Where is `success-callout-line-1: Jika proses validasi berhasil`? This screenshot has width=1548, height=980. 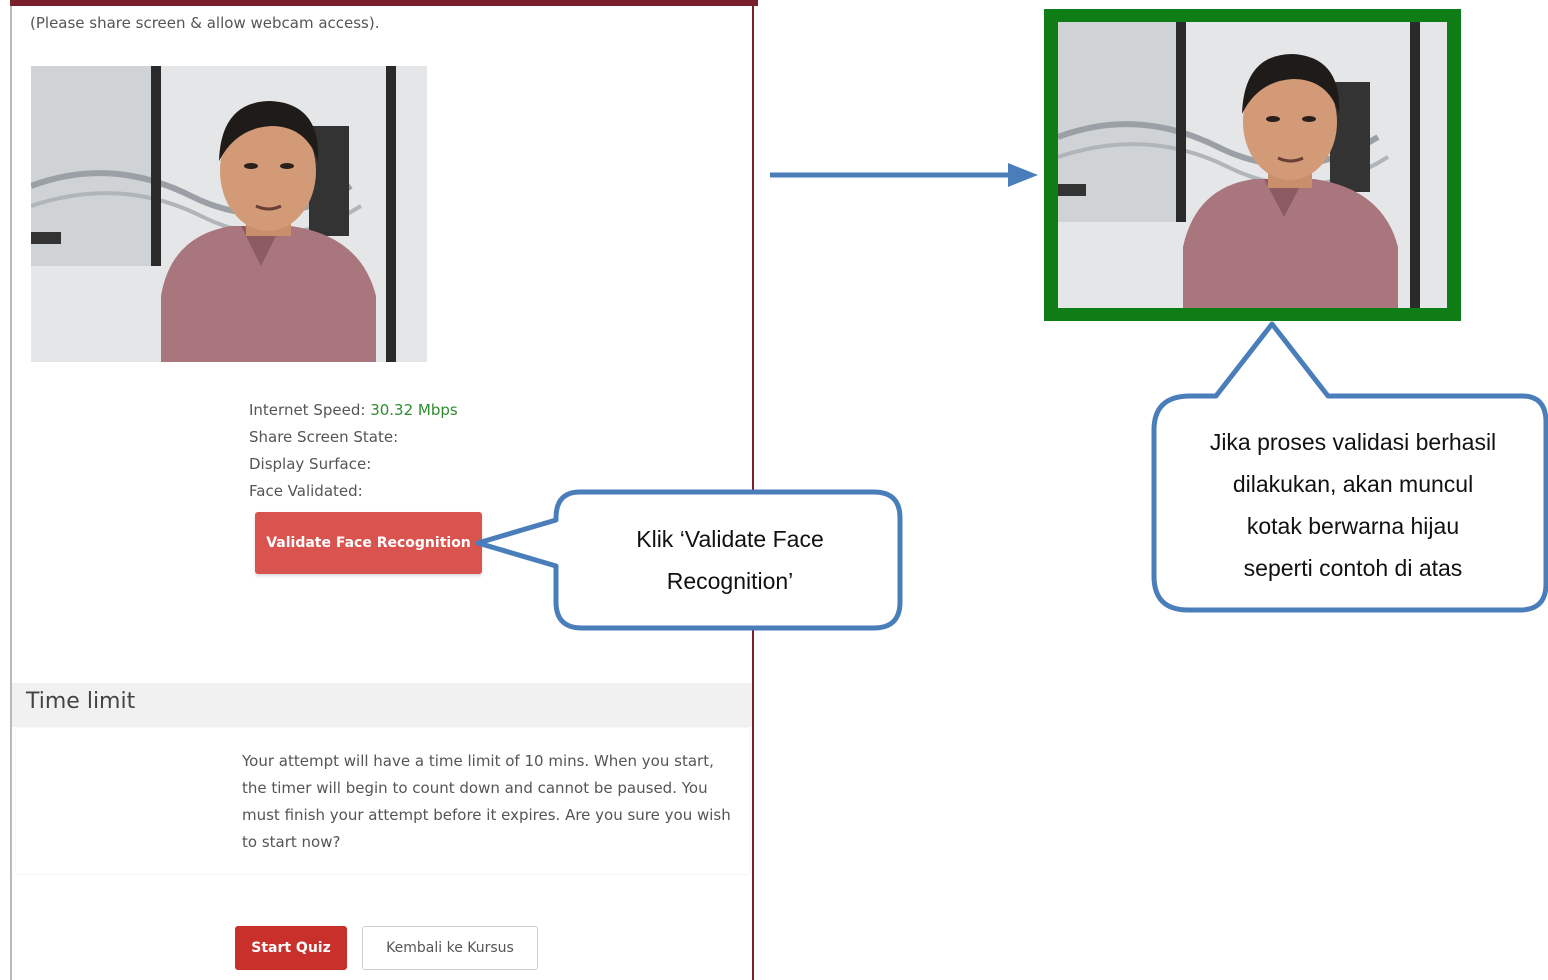
success-callout-line-1: Jika proses validasi berhasil is located at coordinates (1353, 442).